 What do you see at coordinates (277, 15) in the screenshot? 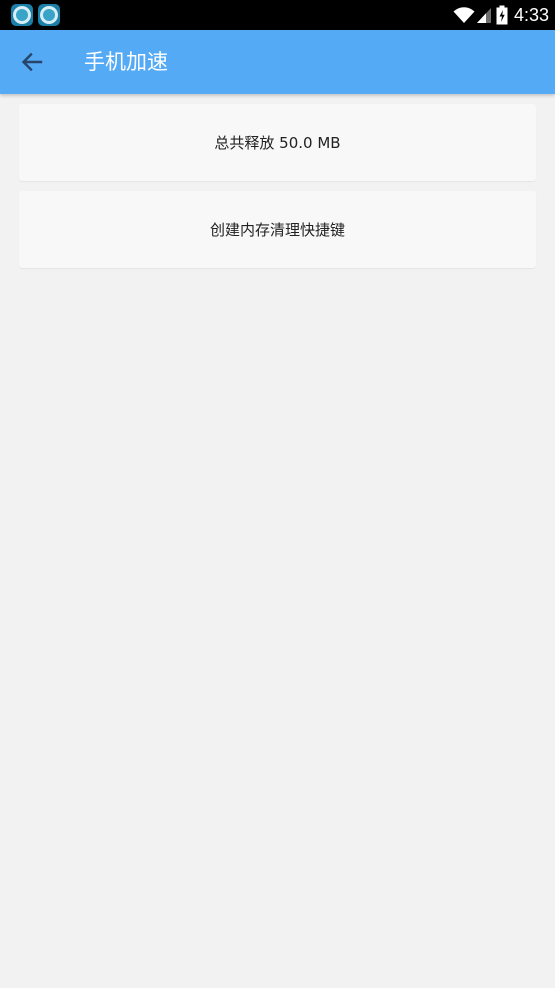
I see `status-bar: 4:33` at bounding box center [277, 15].